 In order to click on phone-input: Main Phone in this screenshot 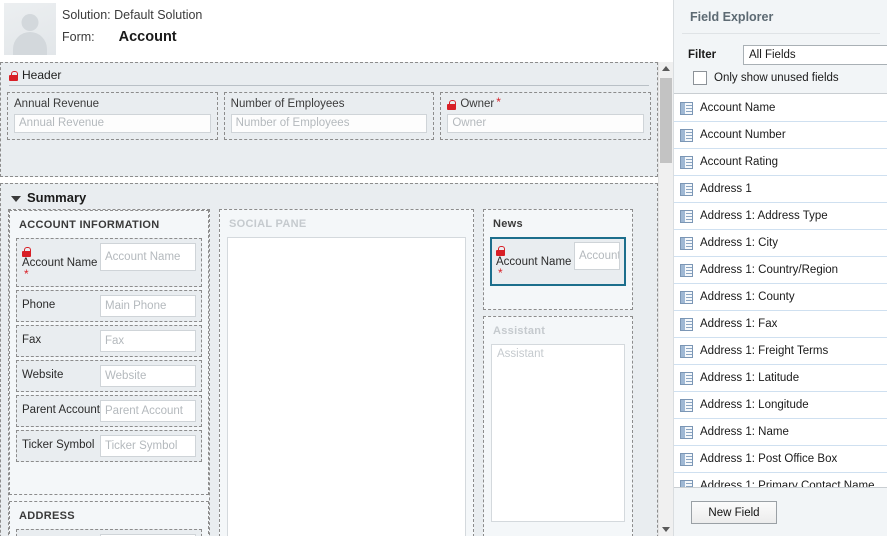, I will do `click(148, 306)`.